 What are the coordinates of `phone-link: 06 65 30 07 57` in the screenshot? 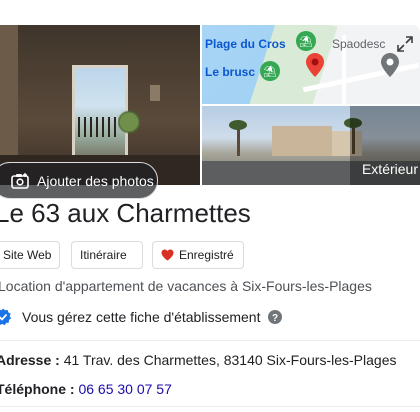 It's located at (124, 389).